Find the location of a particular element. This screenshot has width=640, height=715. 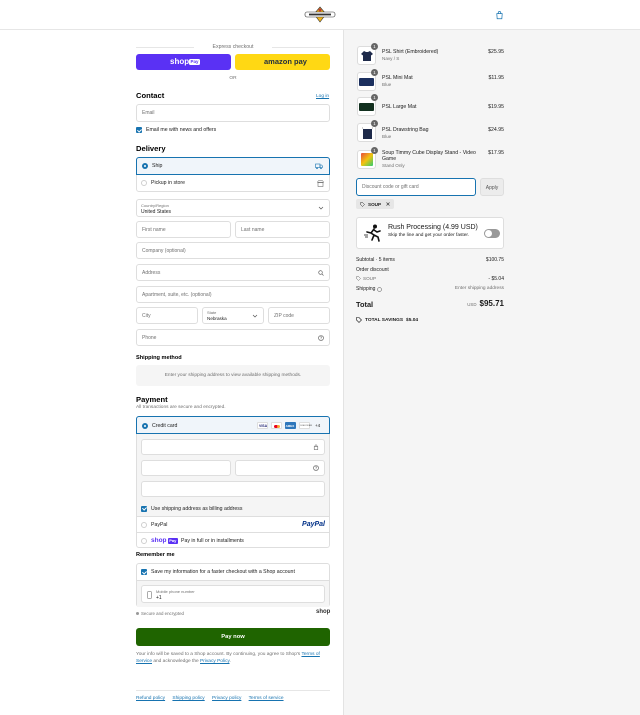

shopping-bag-icon is located at coordinates (499, 15).